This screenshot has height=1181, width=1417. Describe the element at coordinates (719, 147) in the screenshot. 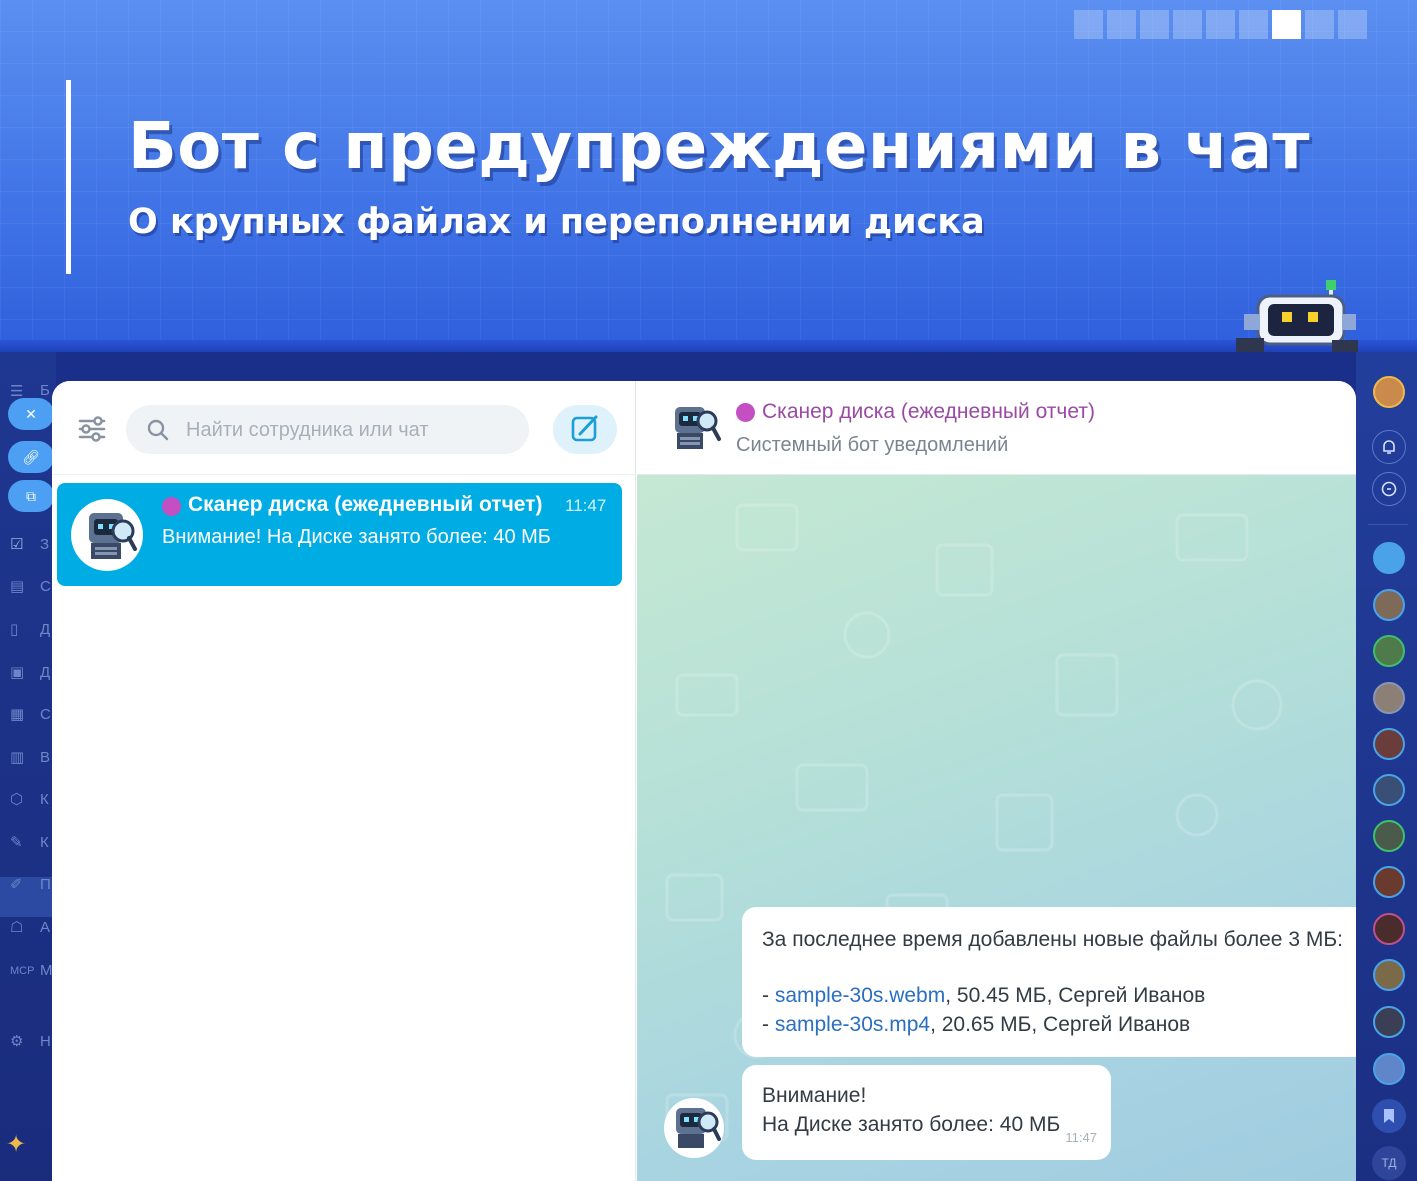

I see `banner-title: Бот с предупреждениями в чат` at that location.